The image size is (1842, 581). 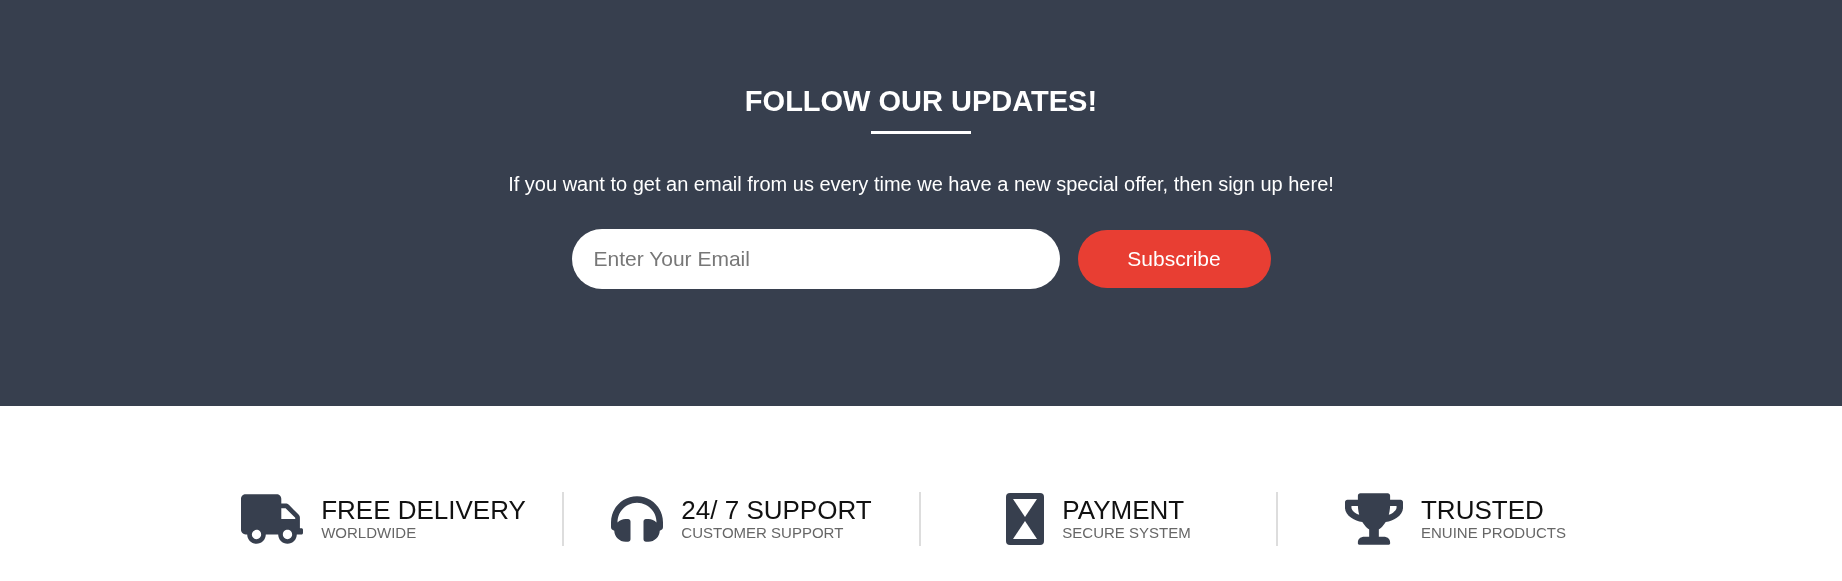 What do you see at coordinates (1174, 259) in the screenshot?
I see `subscribe-button: Subscribe` at bounding box center [1174, 259].